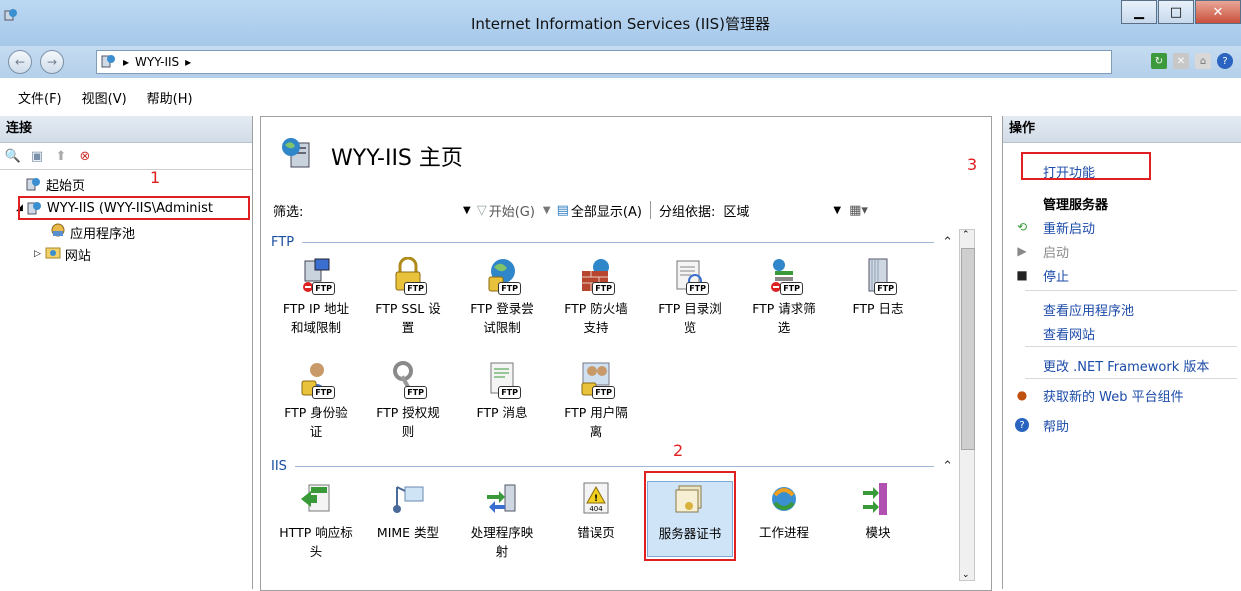 This screenshot has height=591, width=1241. Describe the element at coordinates (502, 411) in the screenshot. I see `feature-ftp-messages: FTP FTP 消息` at that location.